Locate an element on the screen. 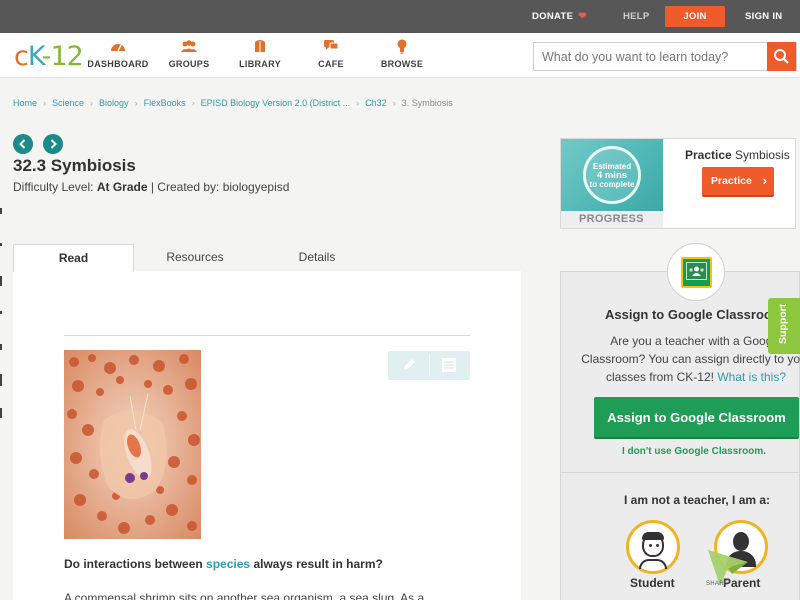 Image resolution: width=800 pixels, height=600 pixels. join-button: JOIN is located at coordinates (695, 16).